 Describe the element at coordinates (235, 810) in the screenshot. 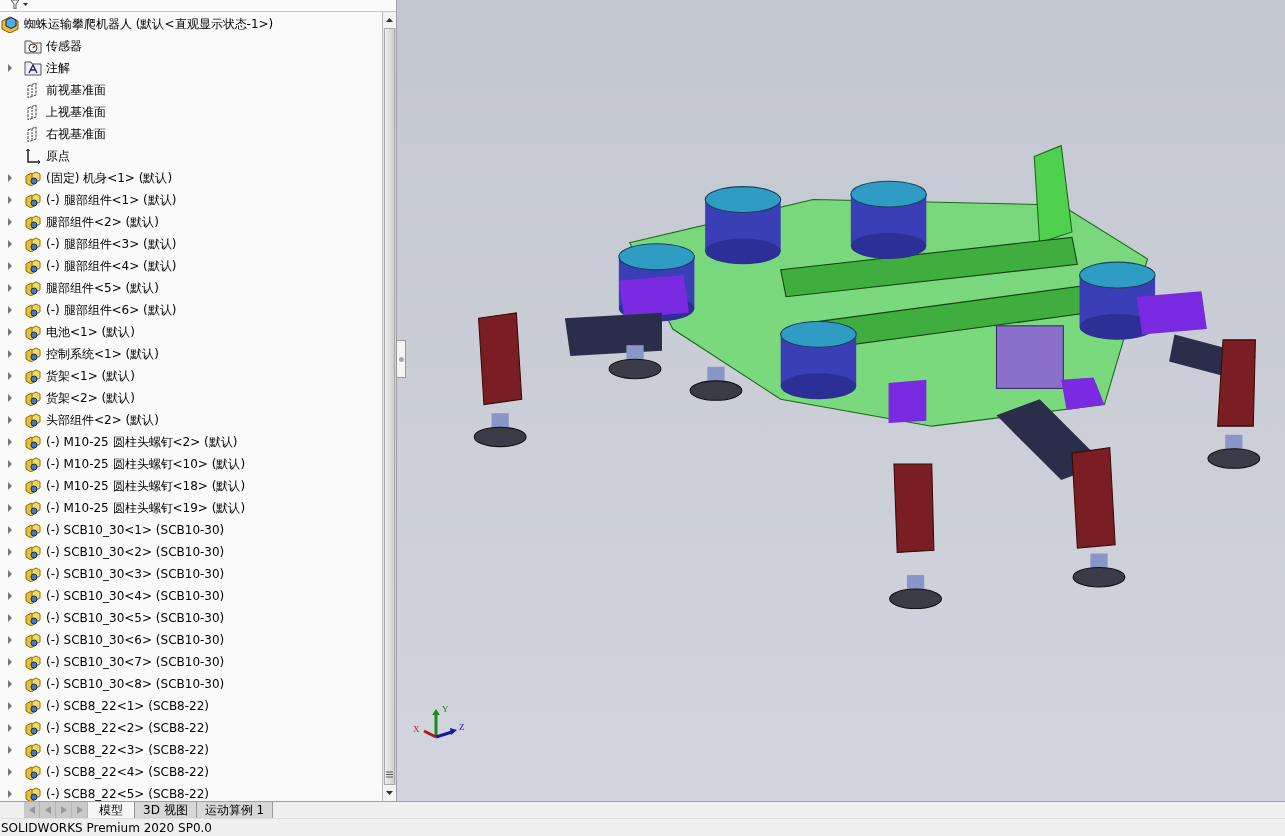

I see `tab: 运动算例 1` at that location.